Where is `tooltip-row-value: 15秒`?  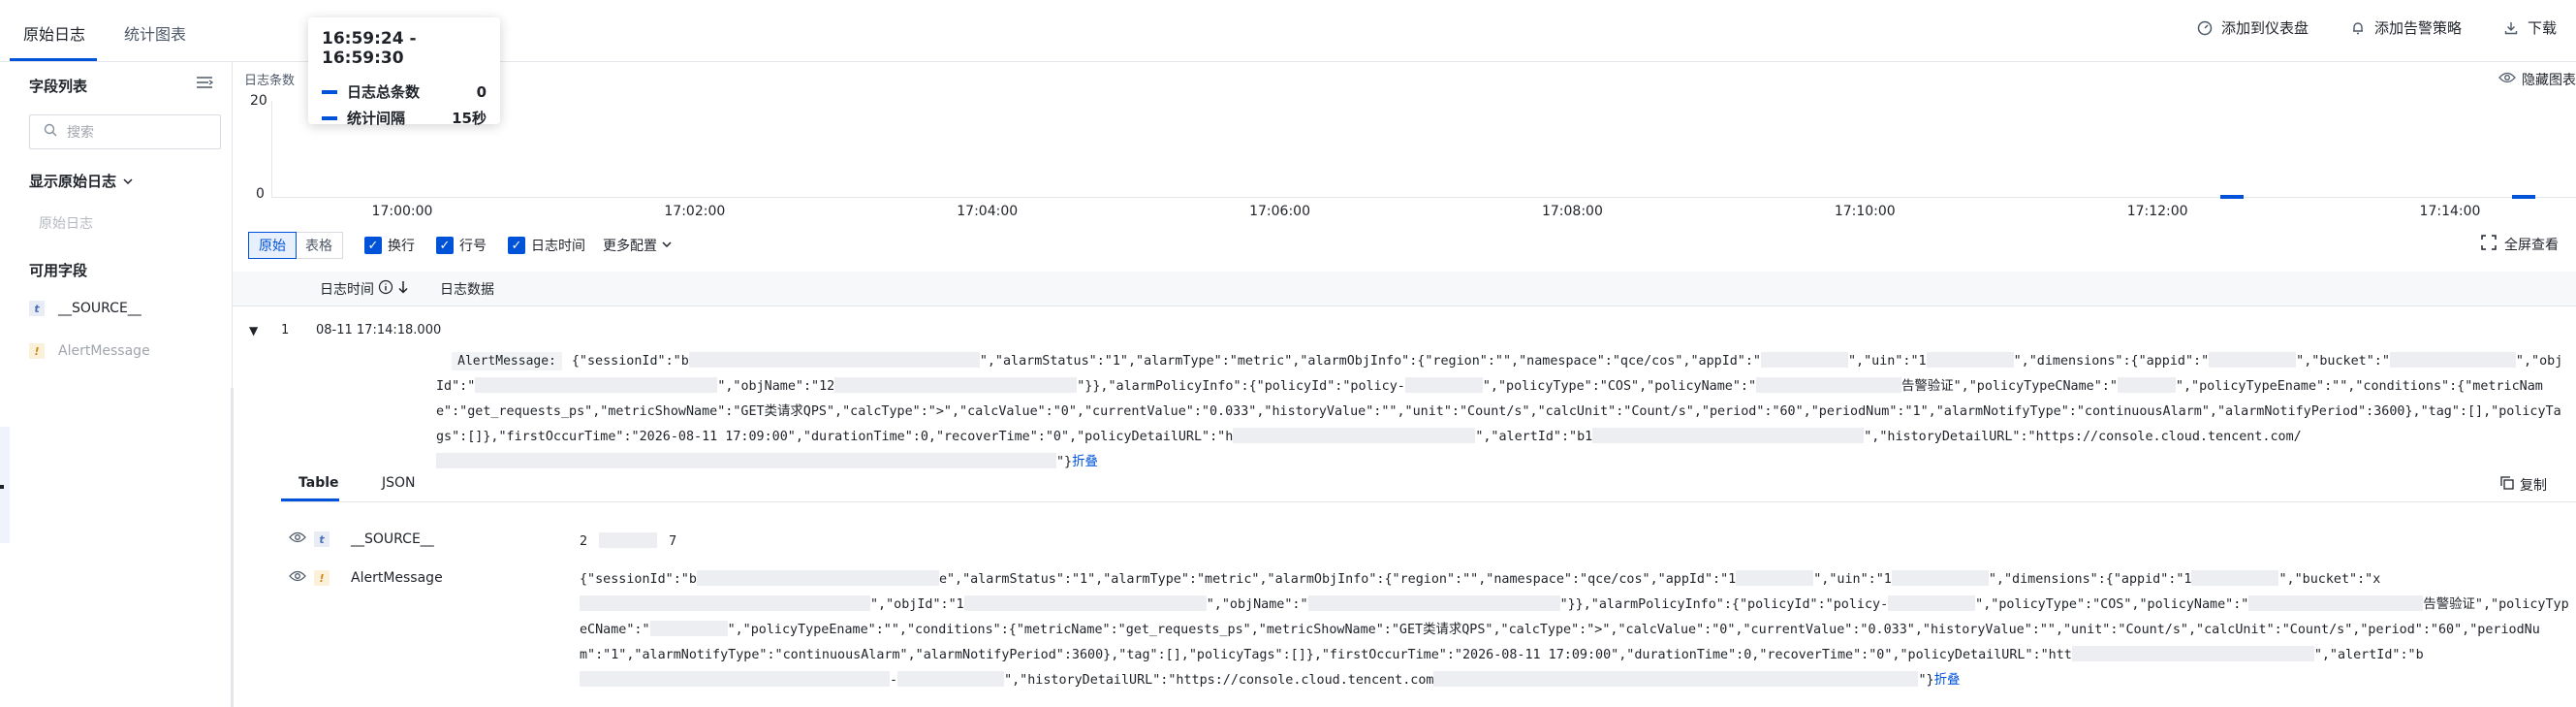 tooltip-row-value: 15秒 is located at coordinates (469, 118).